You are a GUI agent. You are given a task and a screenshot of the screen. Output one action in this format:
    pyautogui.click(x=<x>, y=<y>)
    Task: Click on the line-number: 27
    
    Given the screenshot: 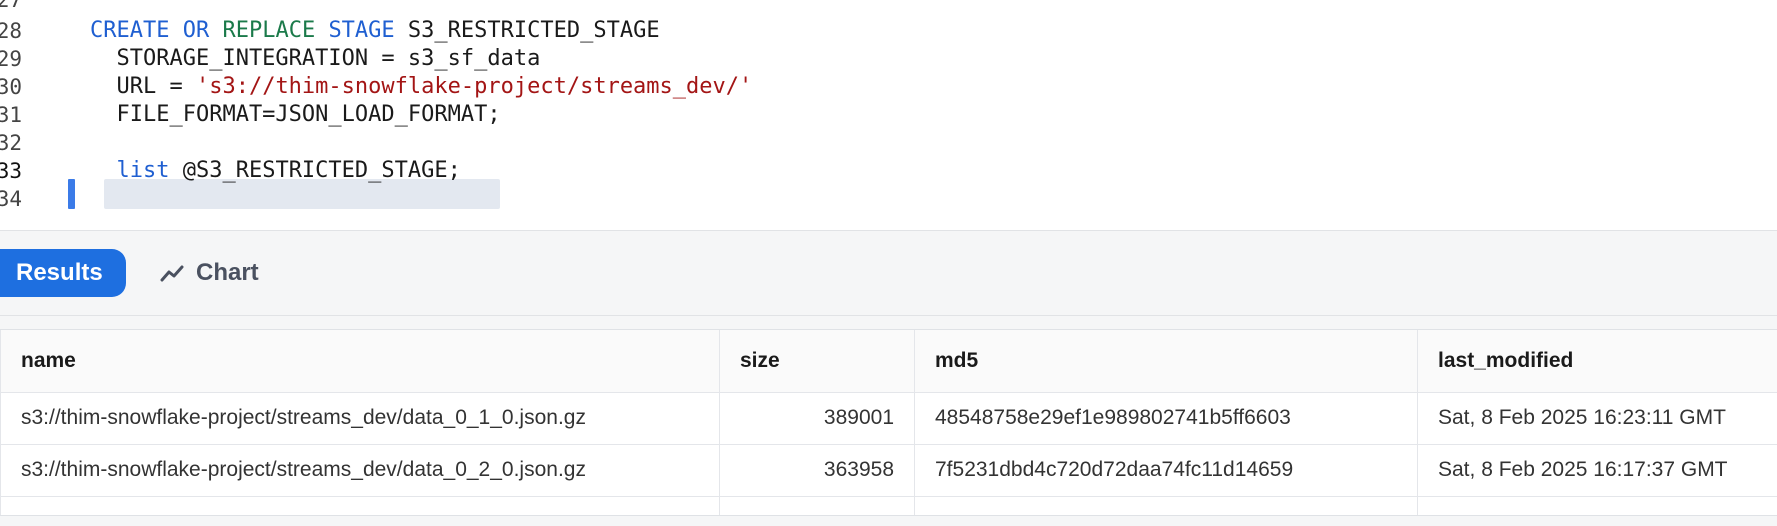 What is the action you would take?
    pyautogui.click(x=11, y=6)
    